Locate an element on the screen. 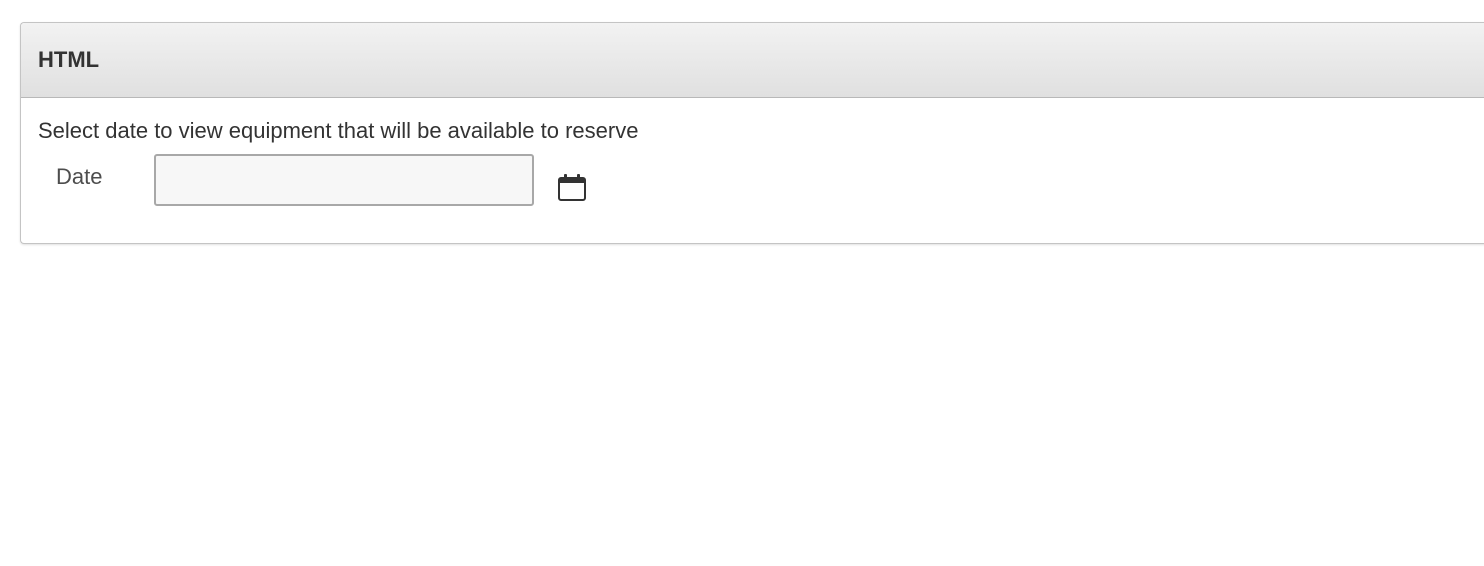  date-field is located at coordinates (344, 180).